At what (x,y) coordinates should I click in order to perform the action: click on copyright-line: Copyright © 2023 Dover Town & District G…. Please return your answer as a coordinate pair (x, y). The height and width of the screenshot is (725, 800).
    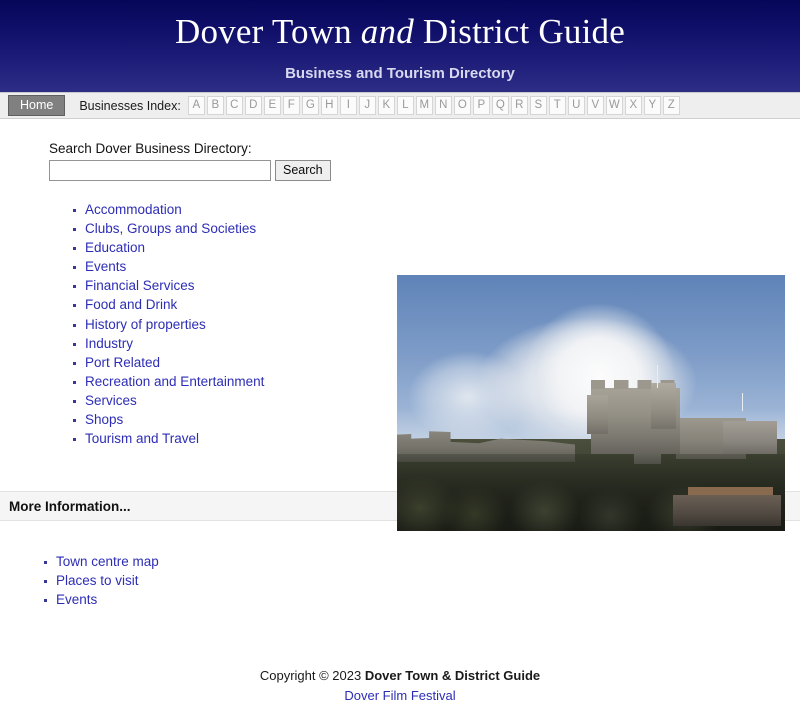
    Looking at the image, I should click on (400, 675).